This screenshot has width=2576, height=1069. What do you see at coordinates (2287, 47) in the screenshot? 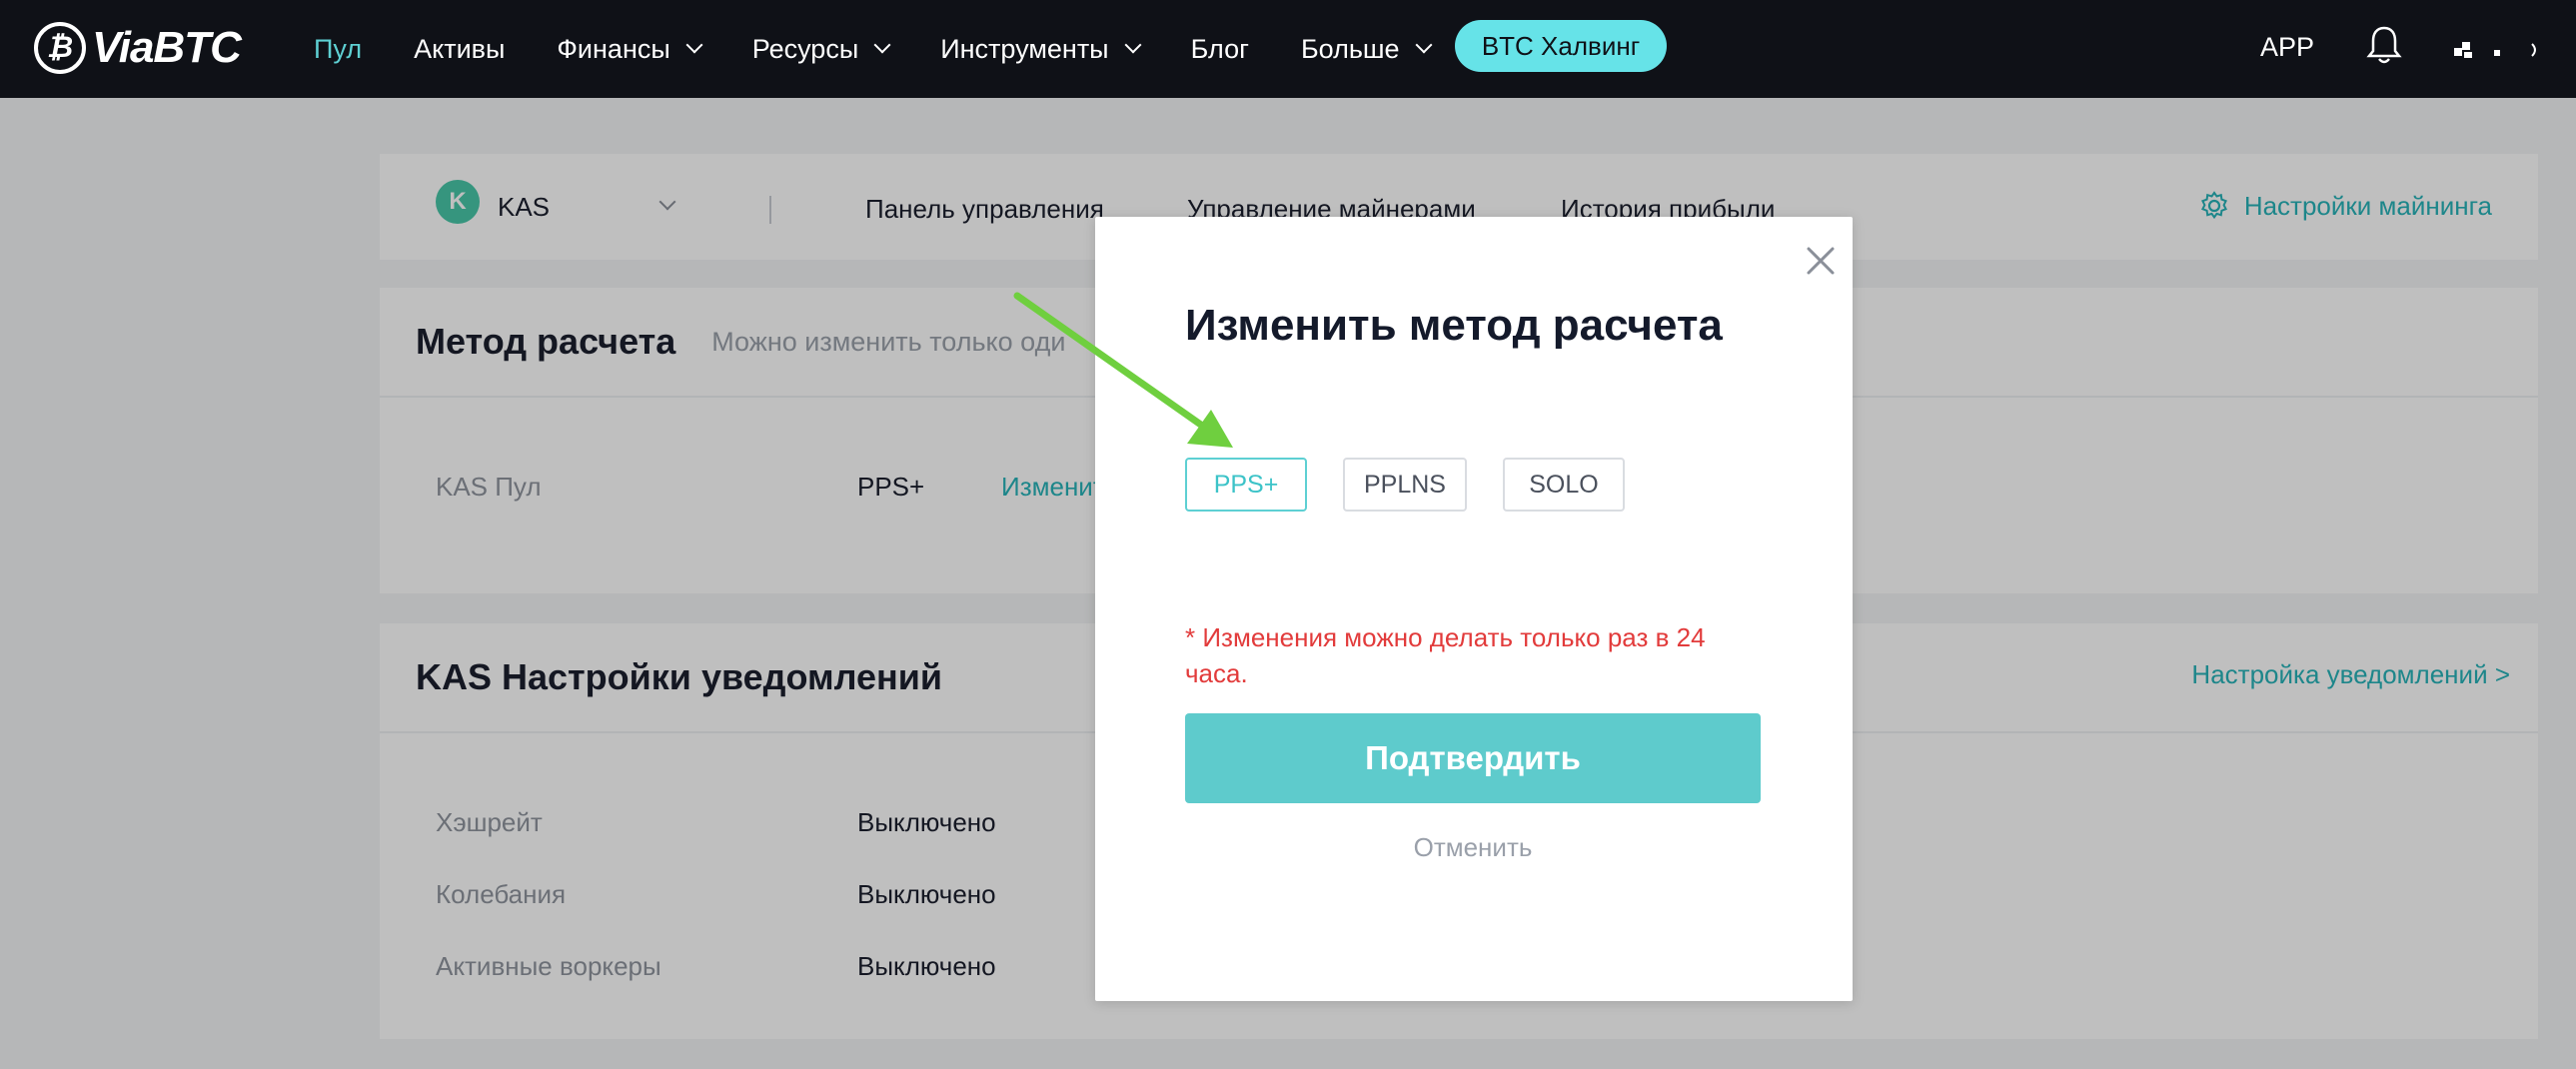
I see `app-link: APP` at bounding box center [2287, 47].